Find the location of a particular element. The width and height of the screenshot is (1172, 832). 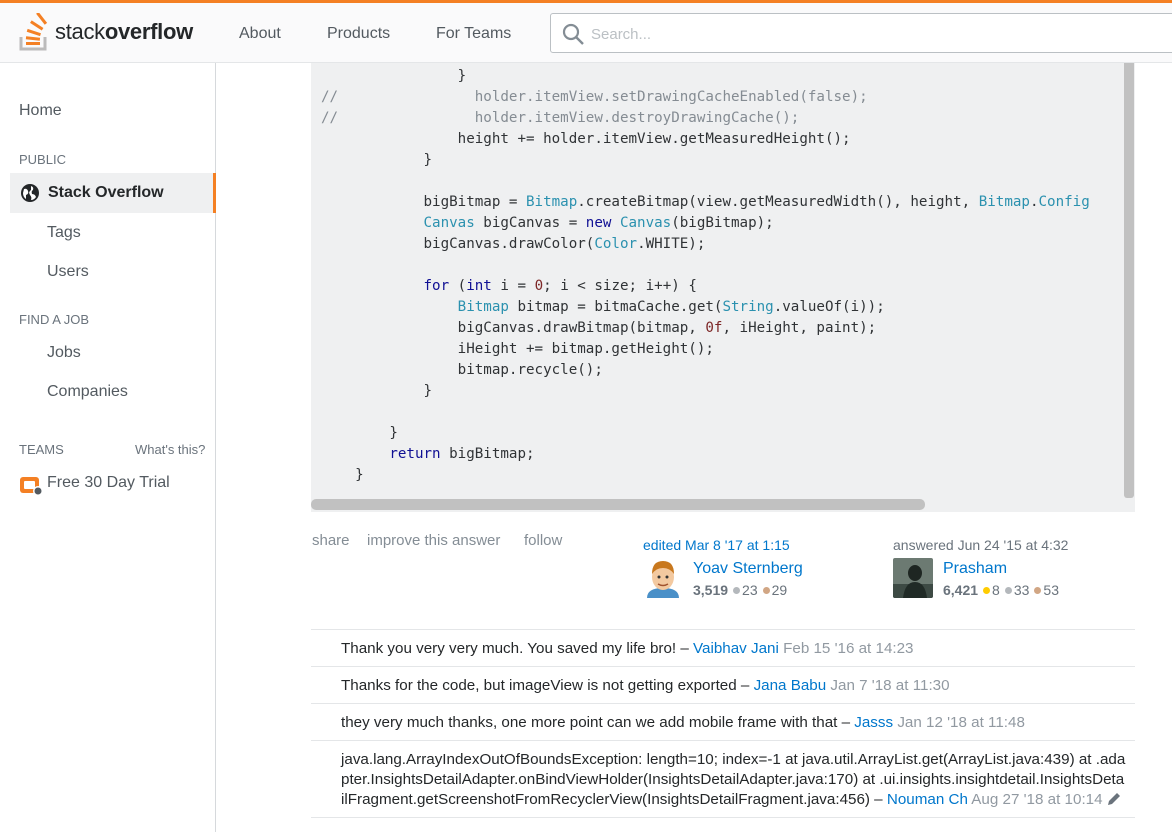

answerer-avatar is located at coordinates (913, 578).